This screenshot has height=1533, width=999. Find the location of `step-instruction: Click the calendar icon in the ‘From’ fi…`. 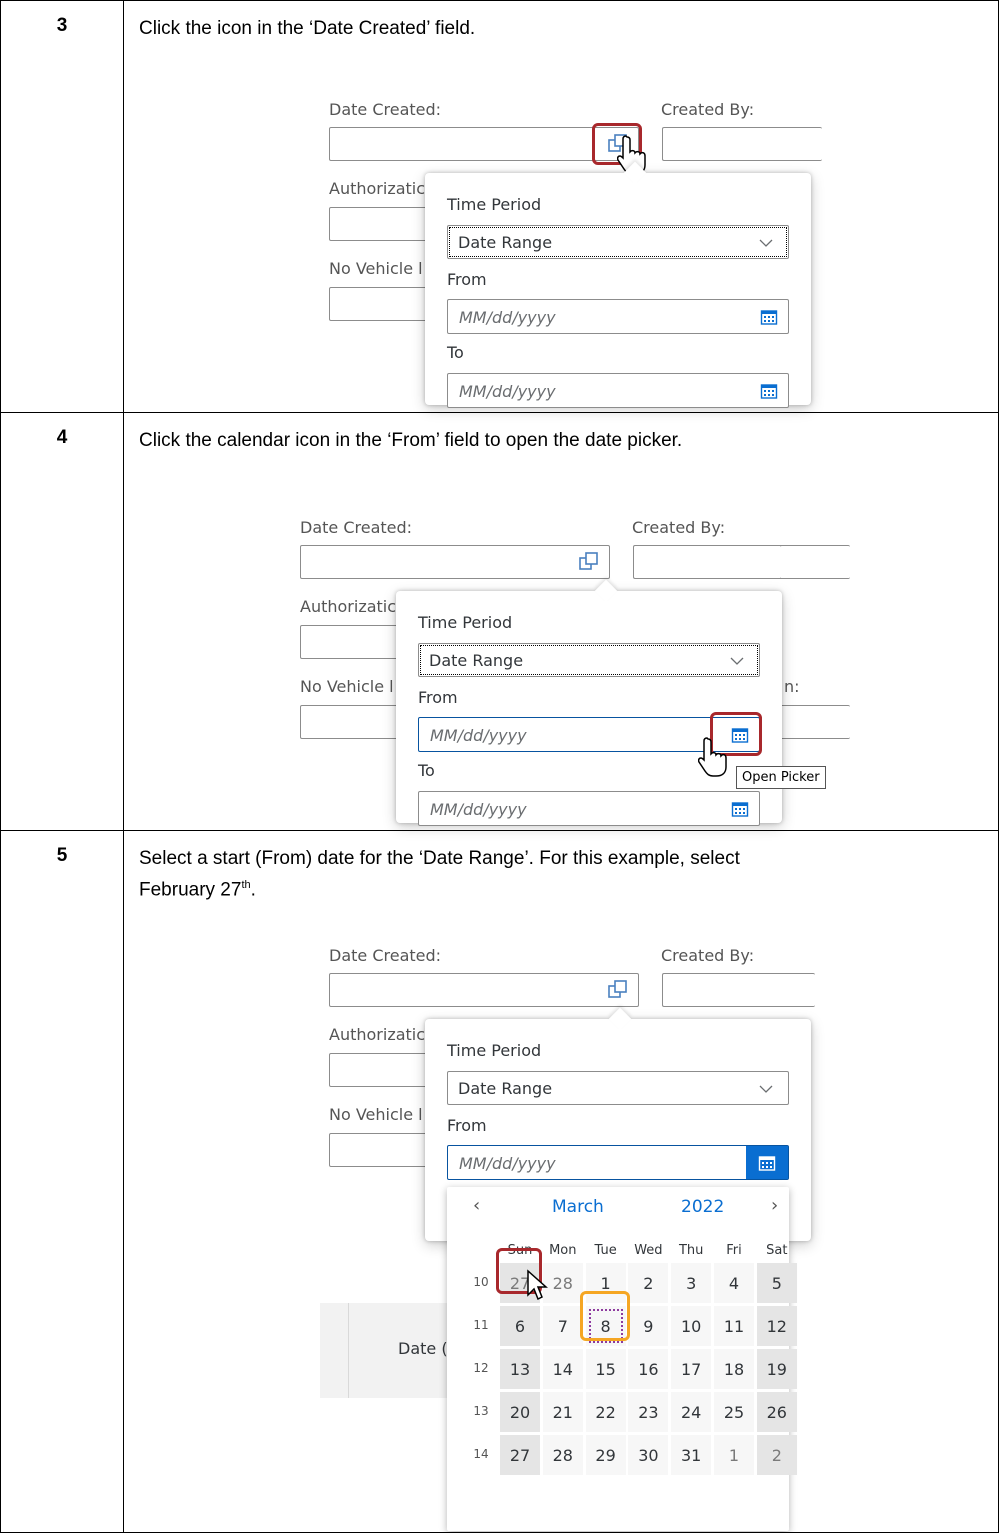

step-instruction: Click the calendar icon in the ‘From’ fi… is located at coordinates (411, 440).